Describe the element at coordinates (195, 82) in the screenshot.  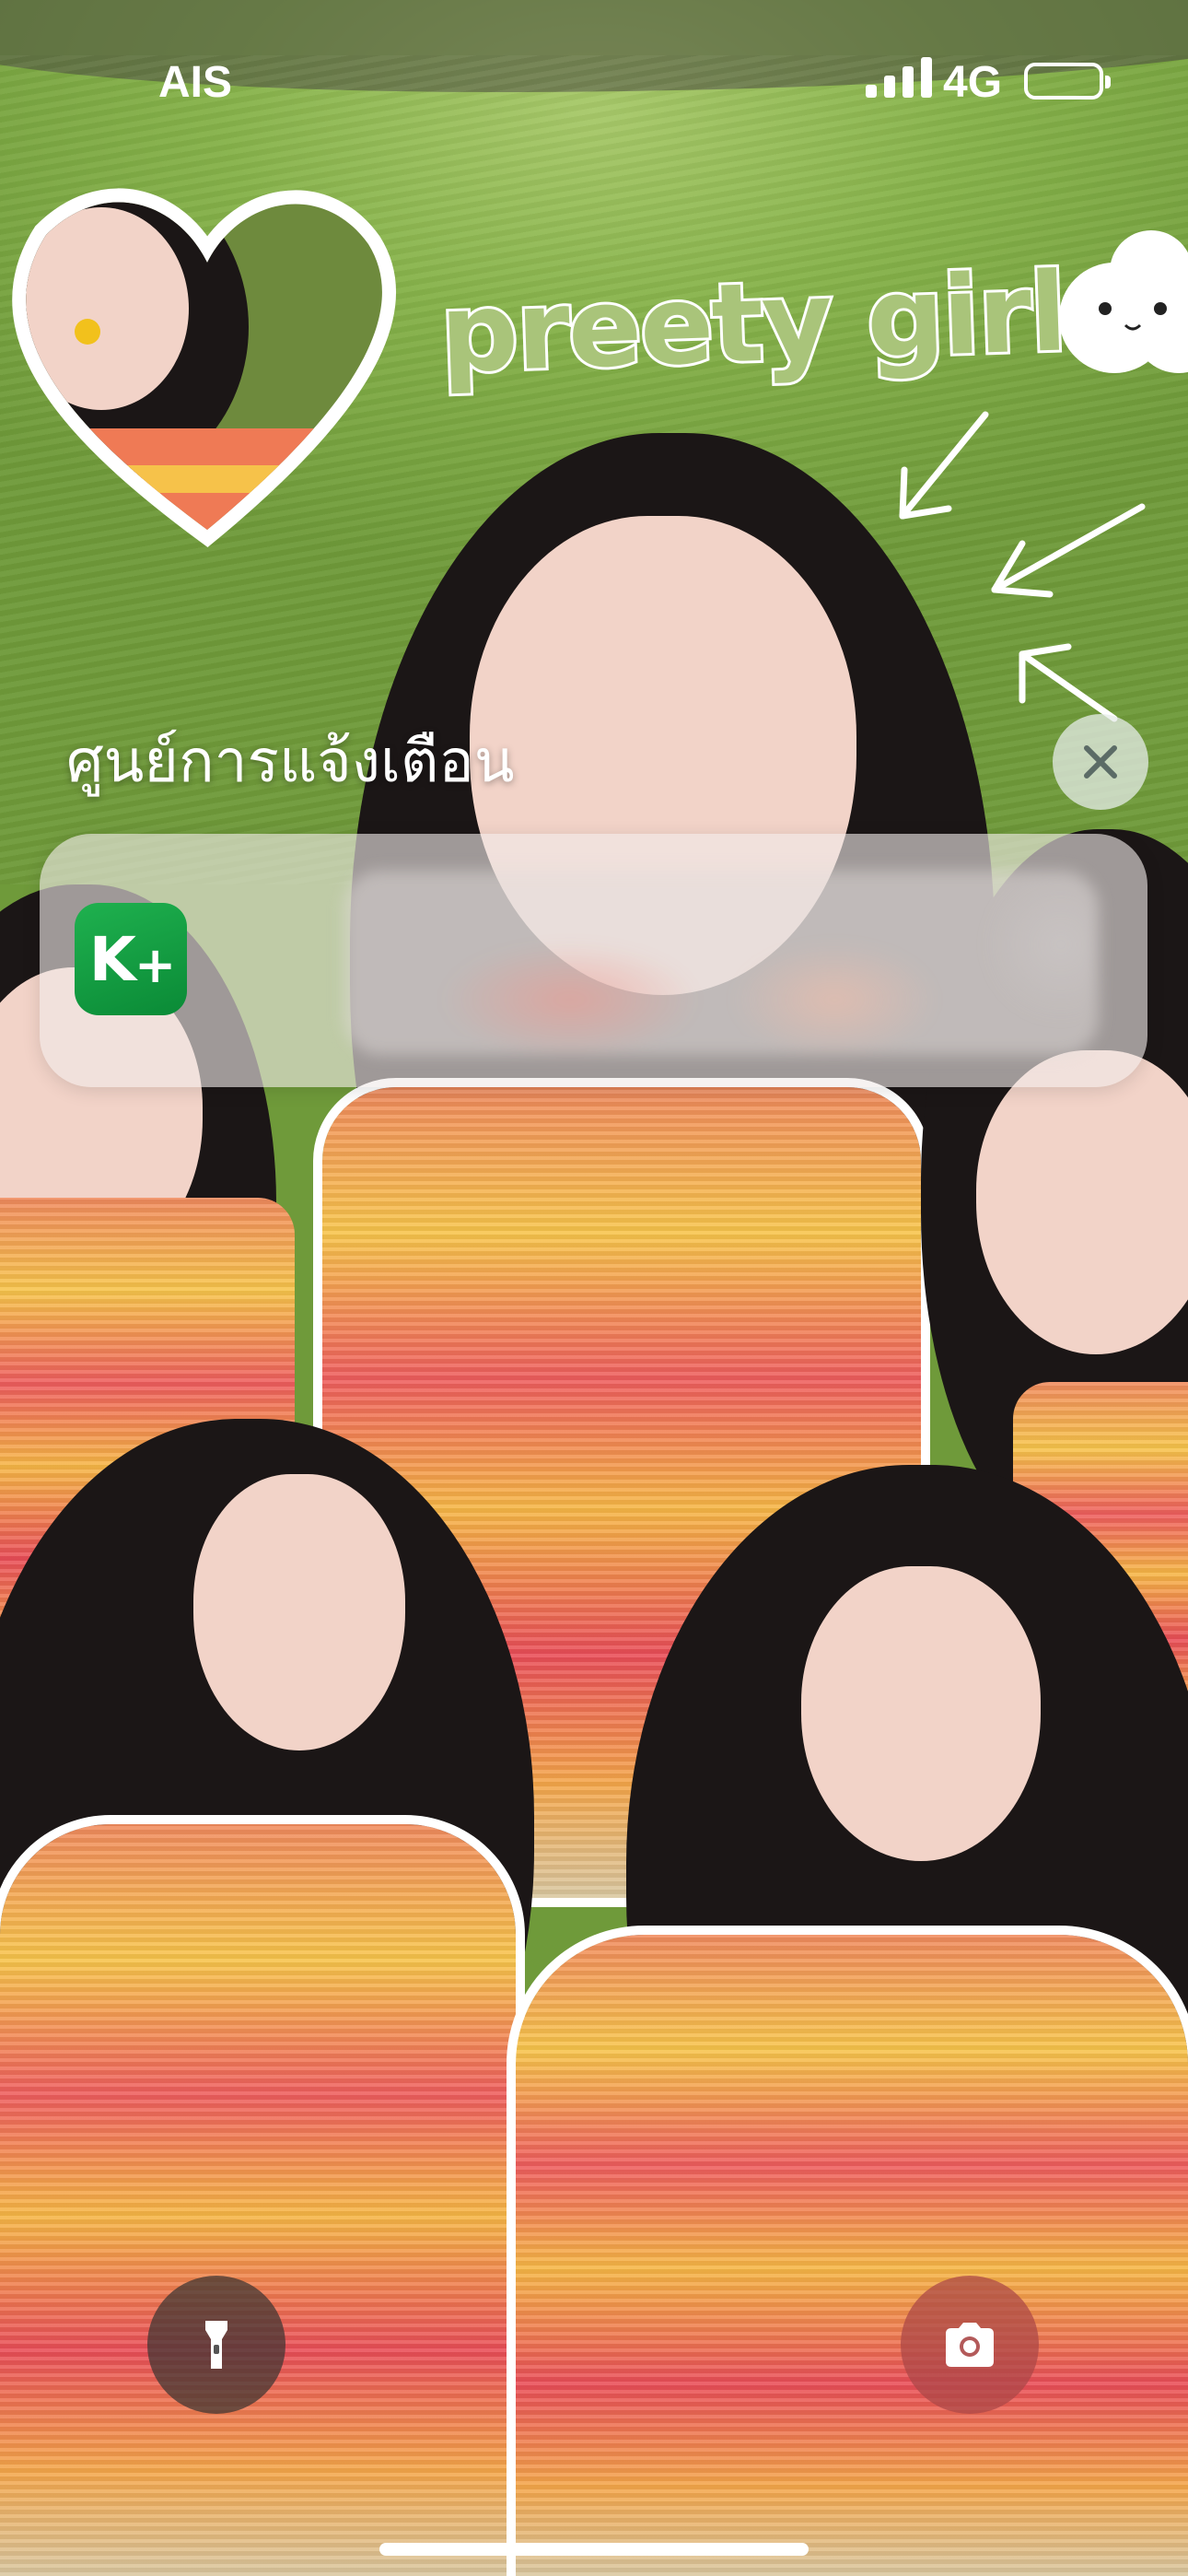
I see `carrier-label: AIS` at that location.